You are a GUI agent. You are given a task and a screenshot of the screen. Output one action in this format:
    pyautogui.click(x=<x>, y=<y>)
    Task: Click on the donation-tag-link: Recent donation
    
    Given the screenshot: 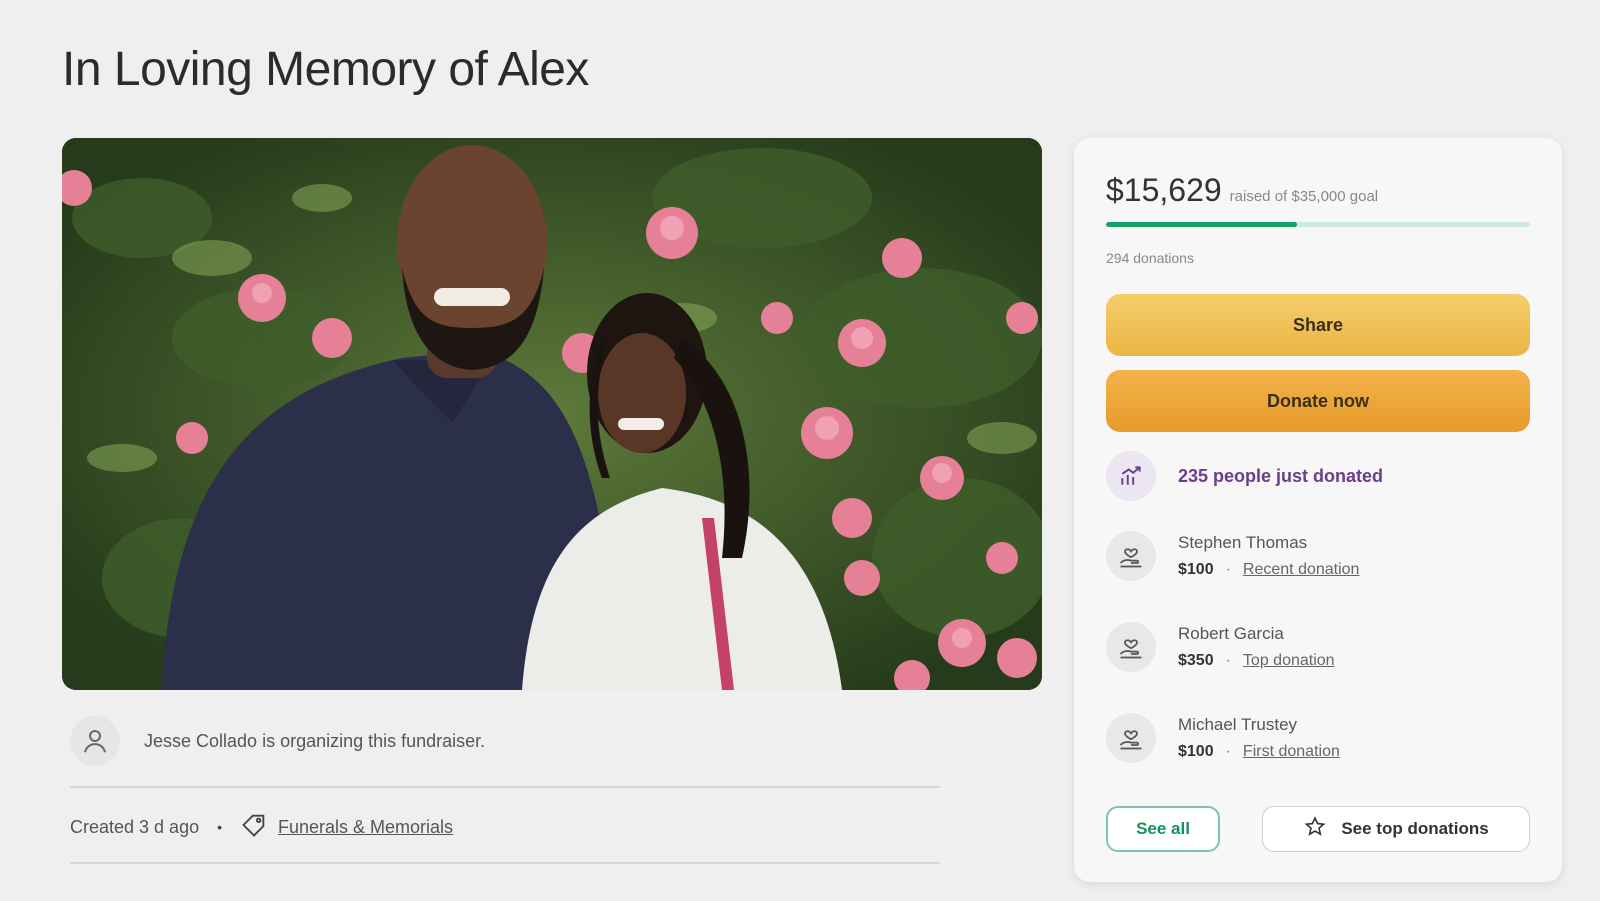 What is the action you would take?
    pyautogui.click(x=1301, y=569)
    